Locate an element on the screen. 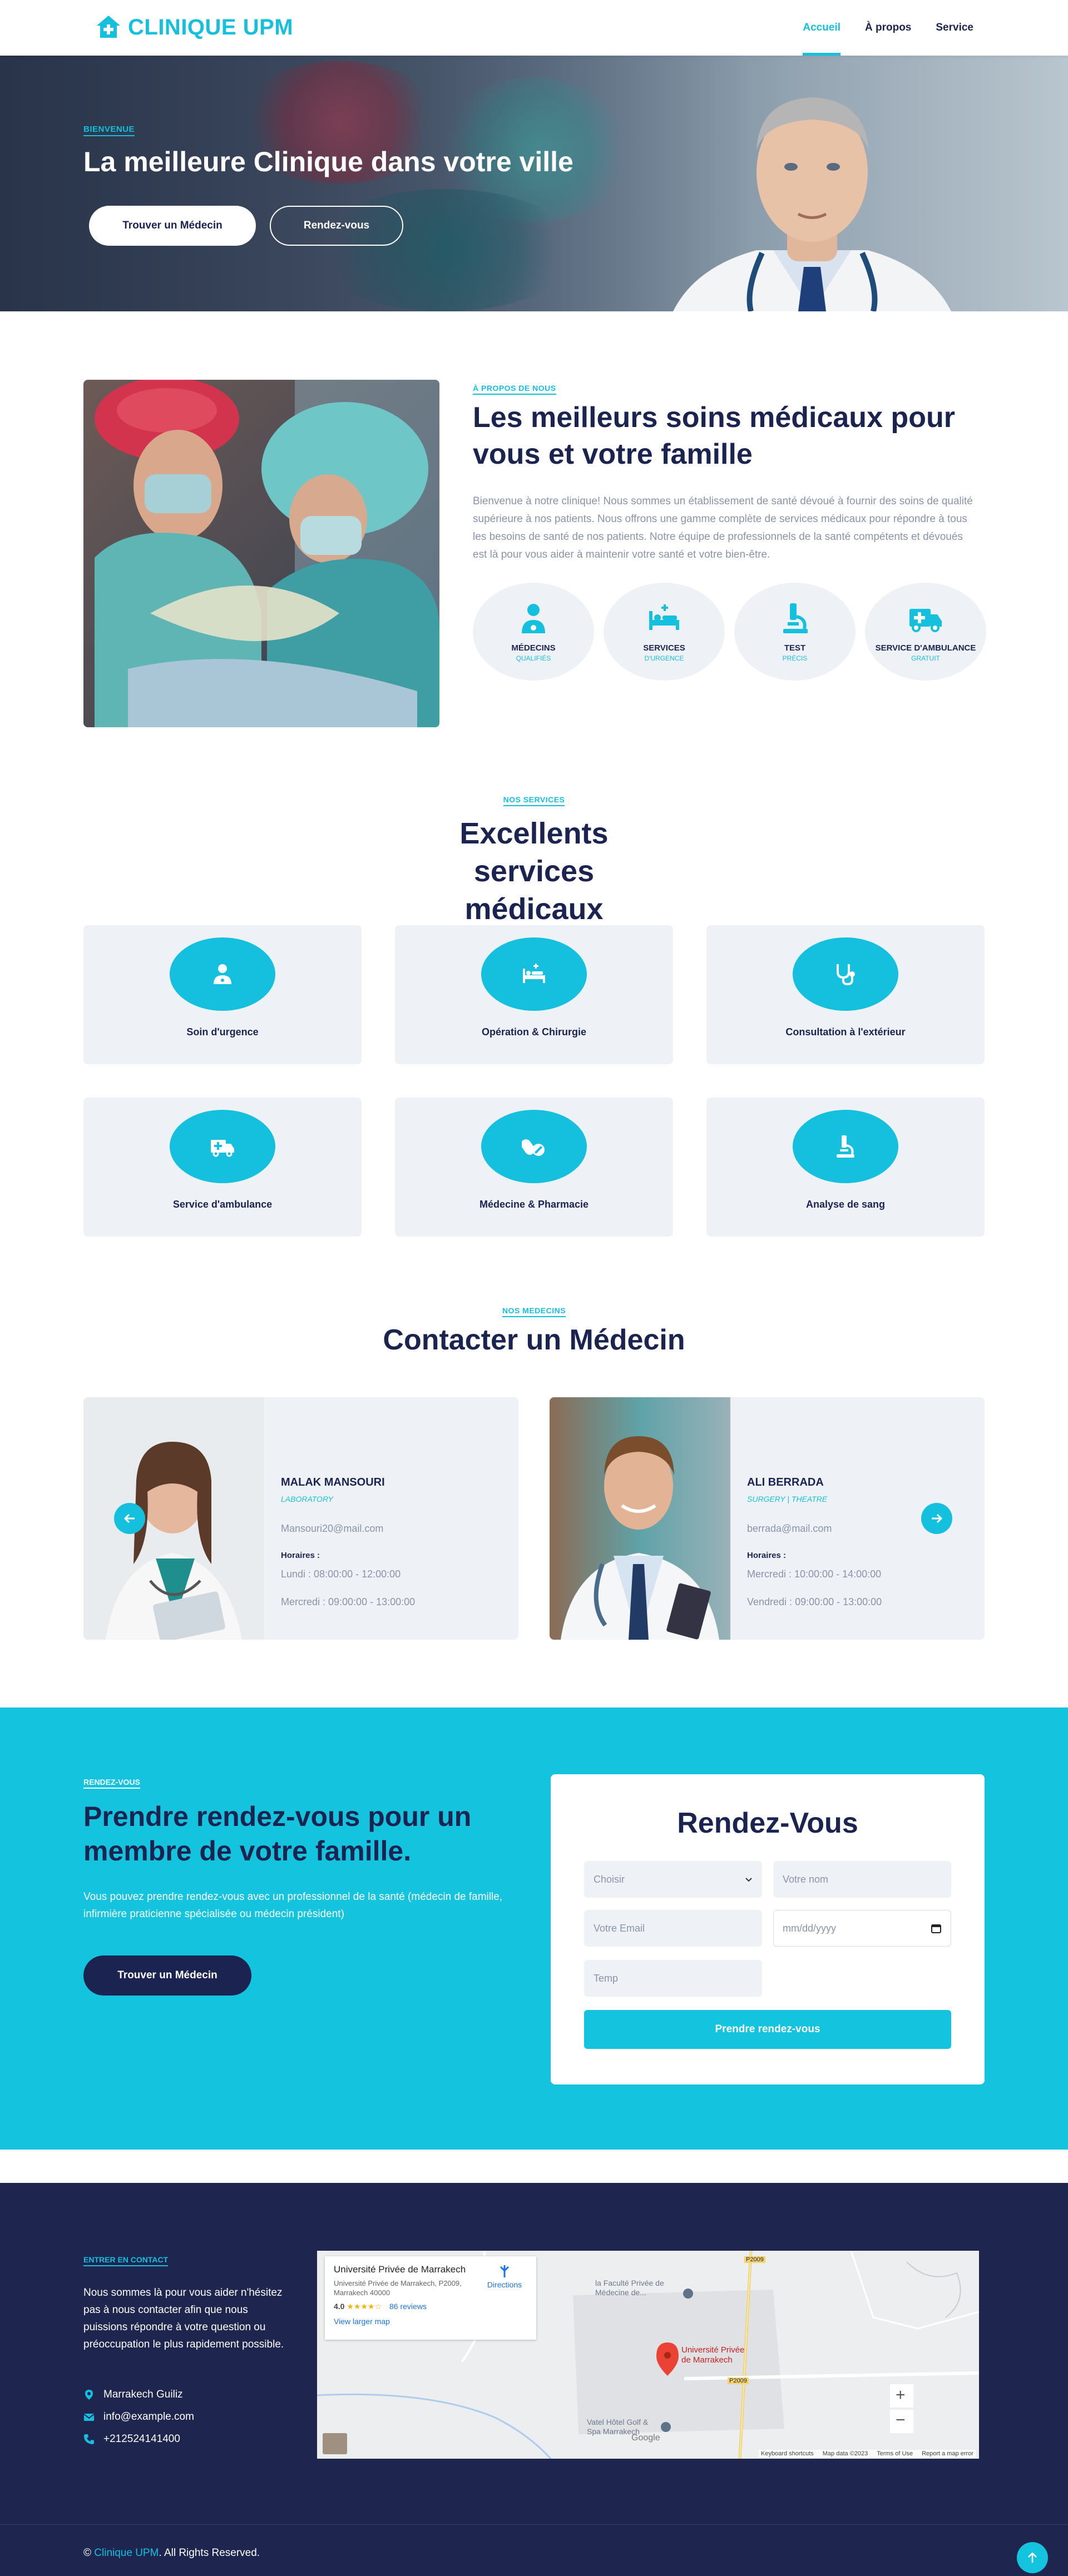 This screenshot has width=1068, height=2576. arrow-right-icon is located at coordinates (937, 1518).